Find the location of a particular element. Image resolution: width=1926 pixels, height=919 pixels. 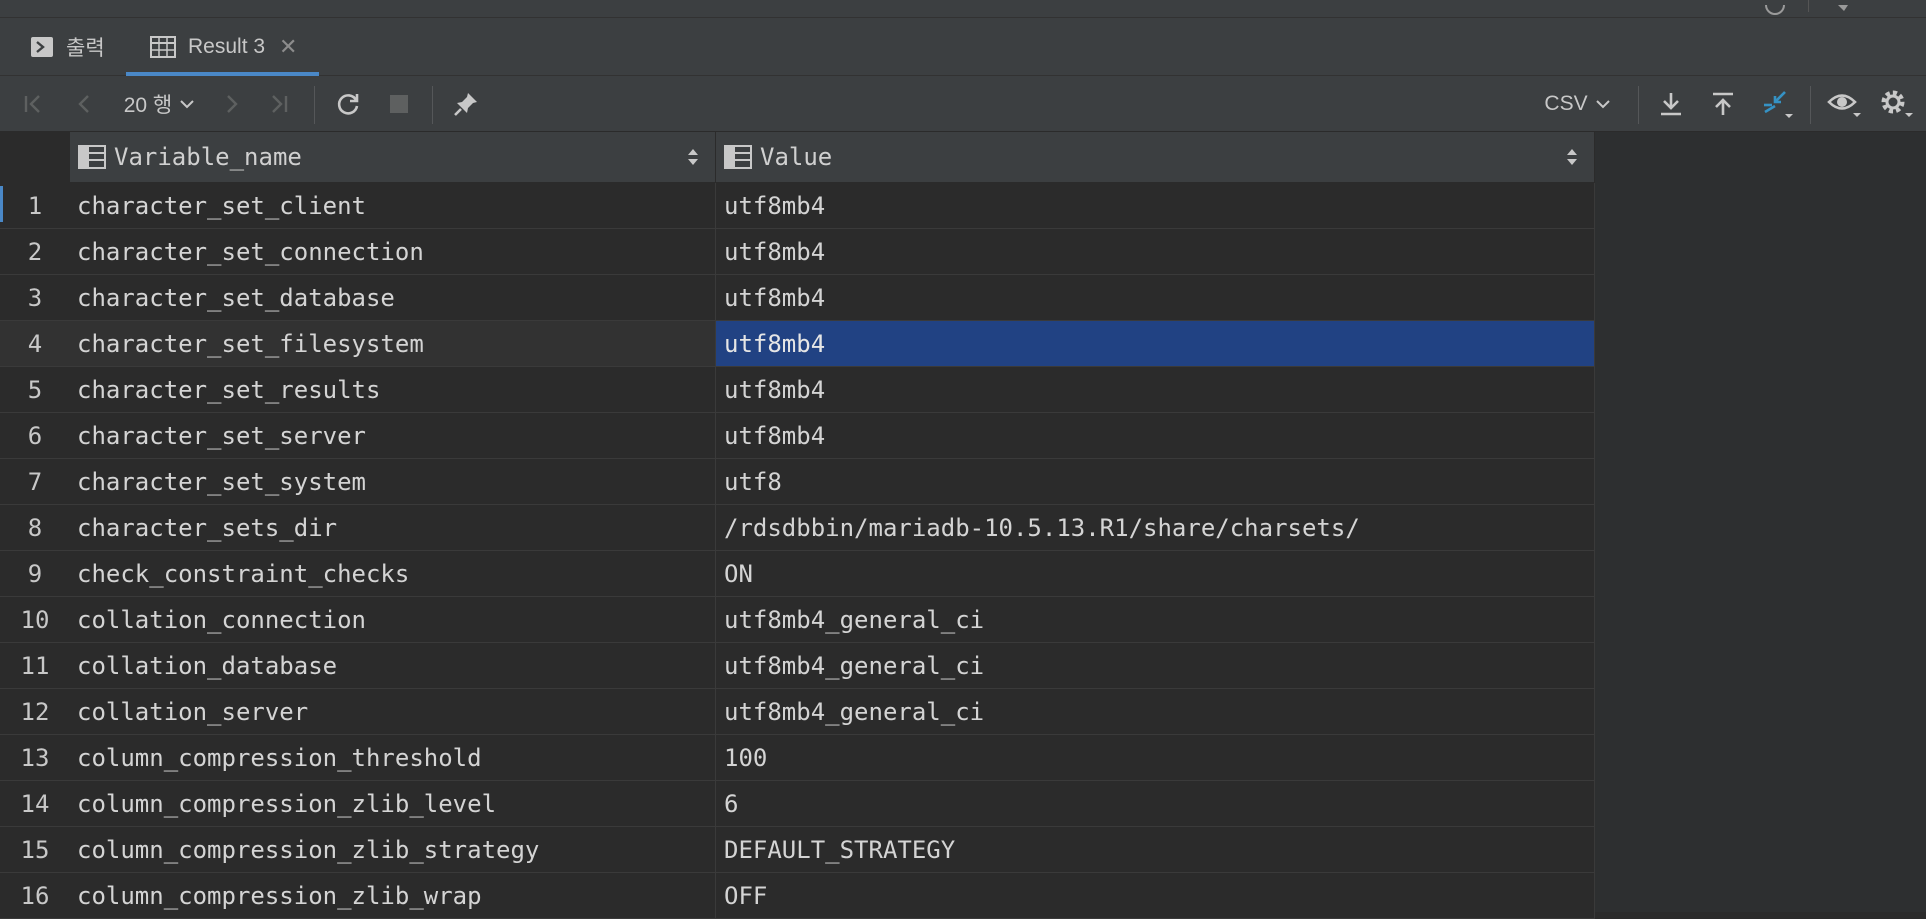

first-page-button is located at coordinates (33, 104).